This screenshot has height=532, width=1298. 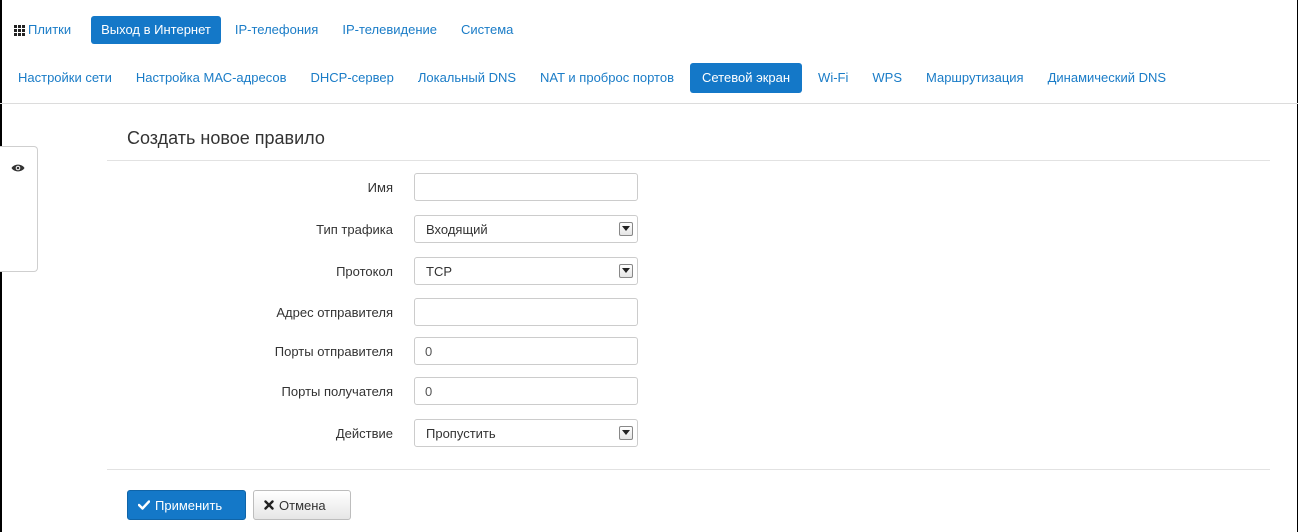 I want to click on traffic-type-select: Входящий, so click(x=526, y=229).